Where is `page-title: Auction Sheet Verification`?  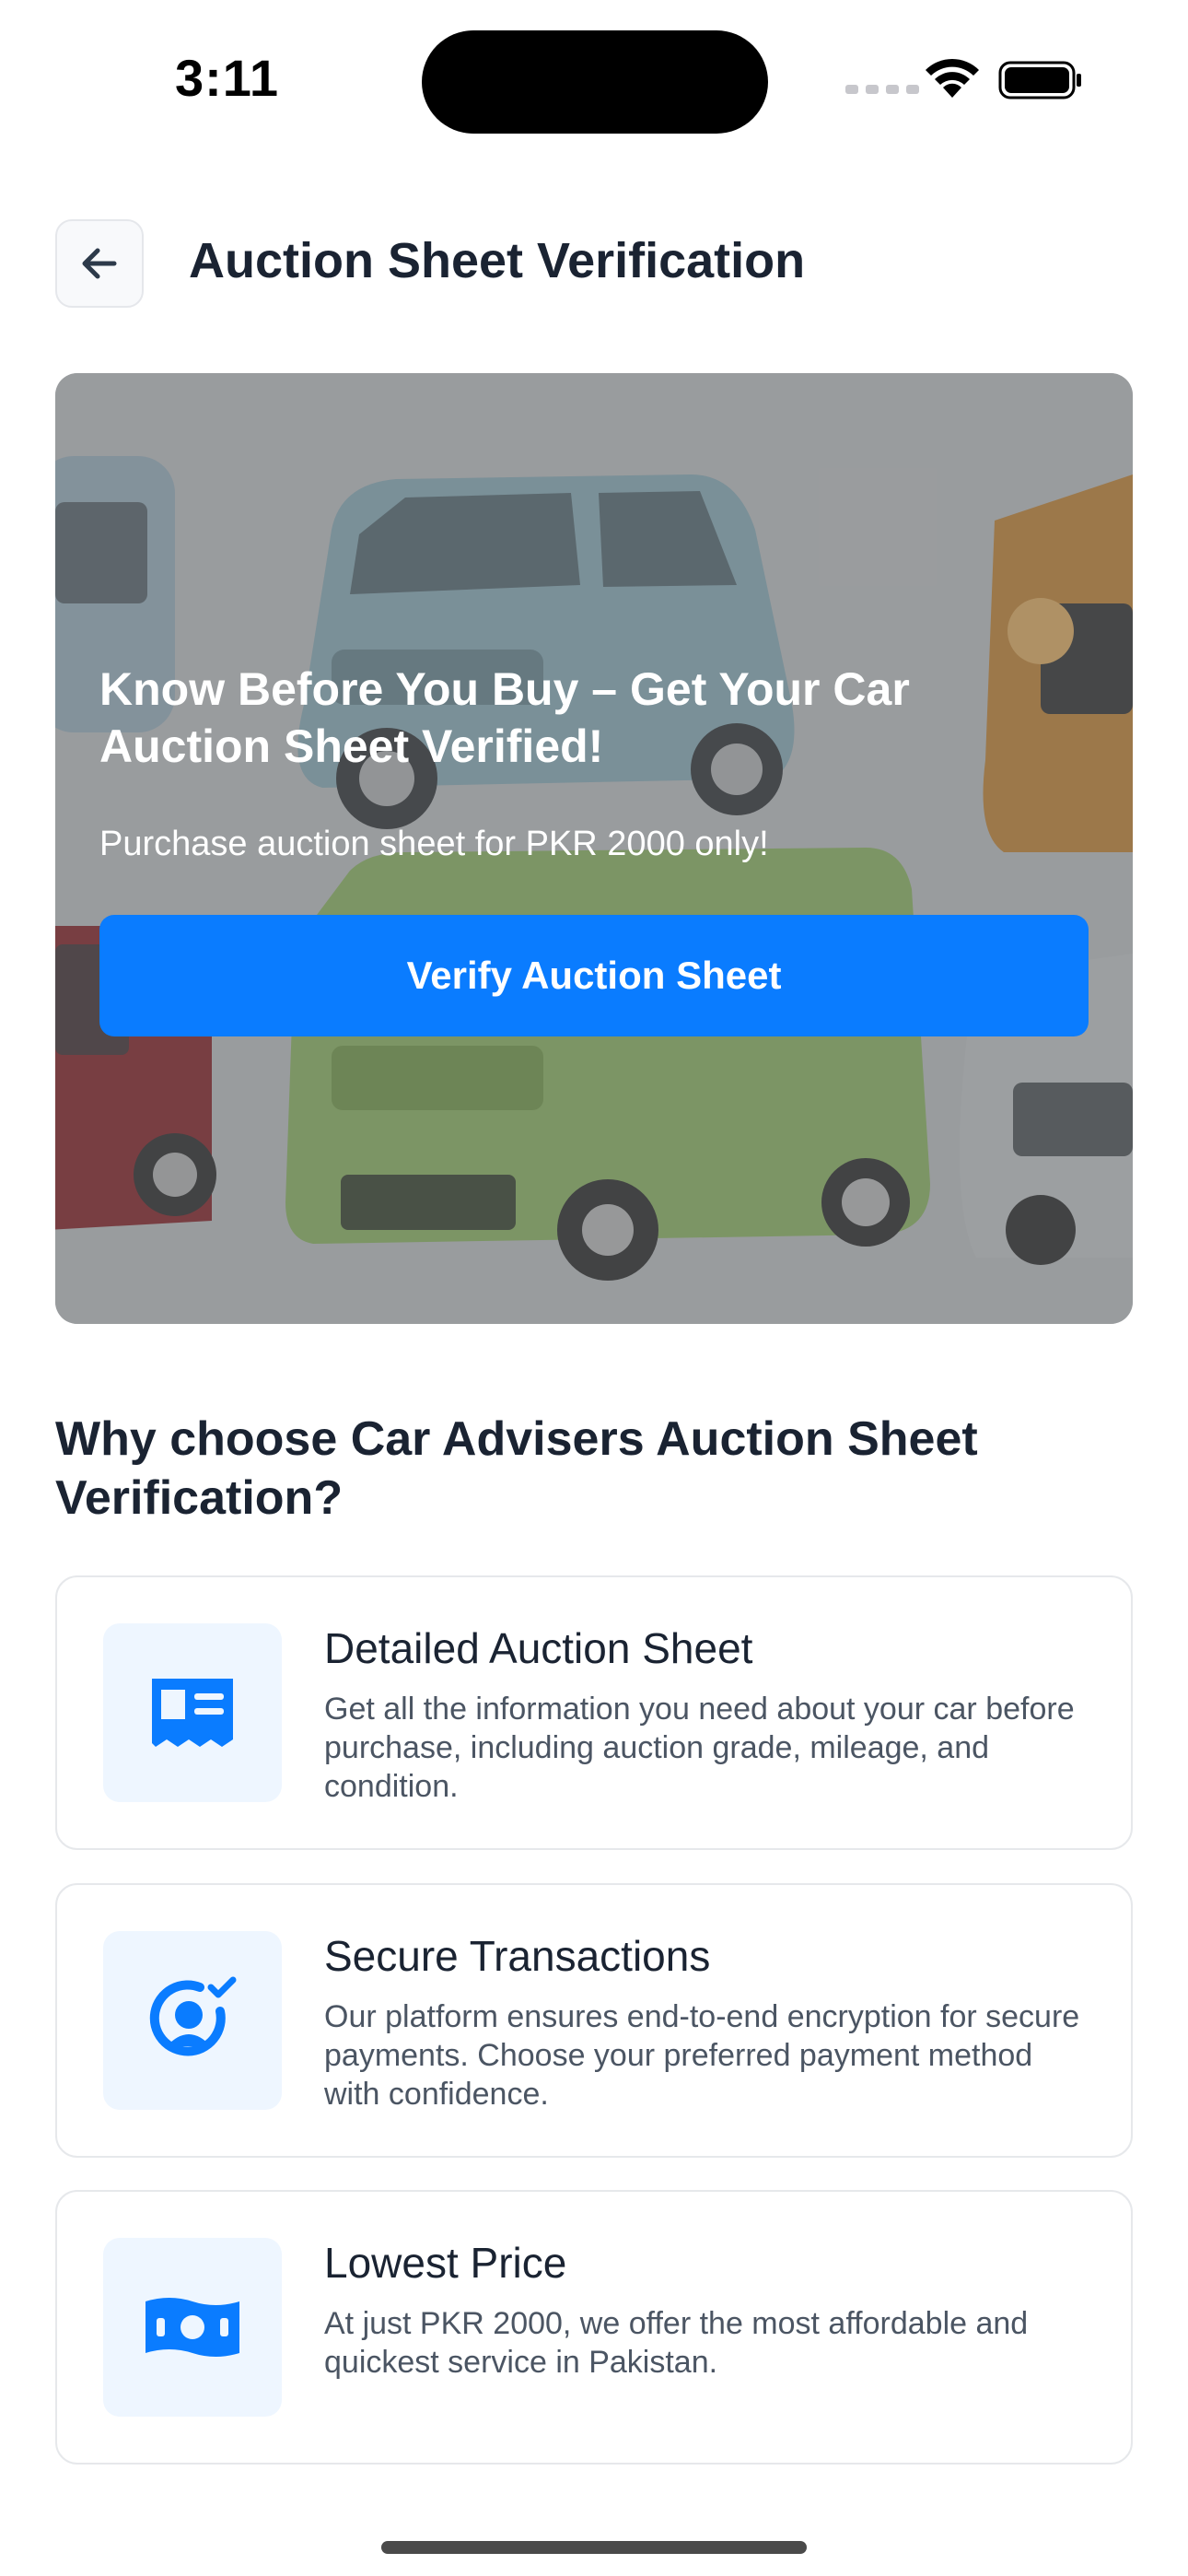 page-title: Auction Sheet Verification is located at coordinates (497, 260).